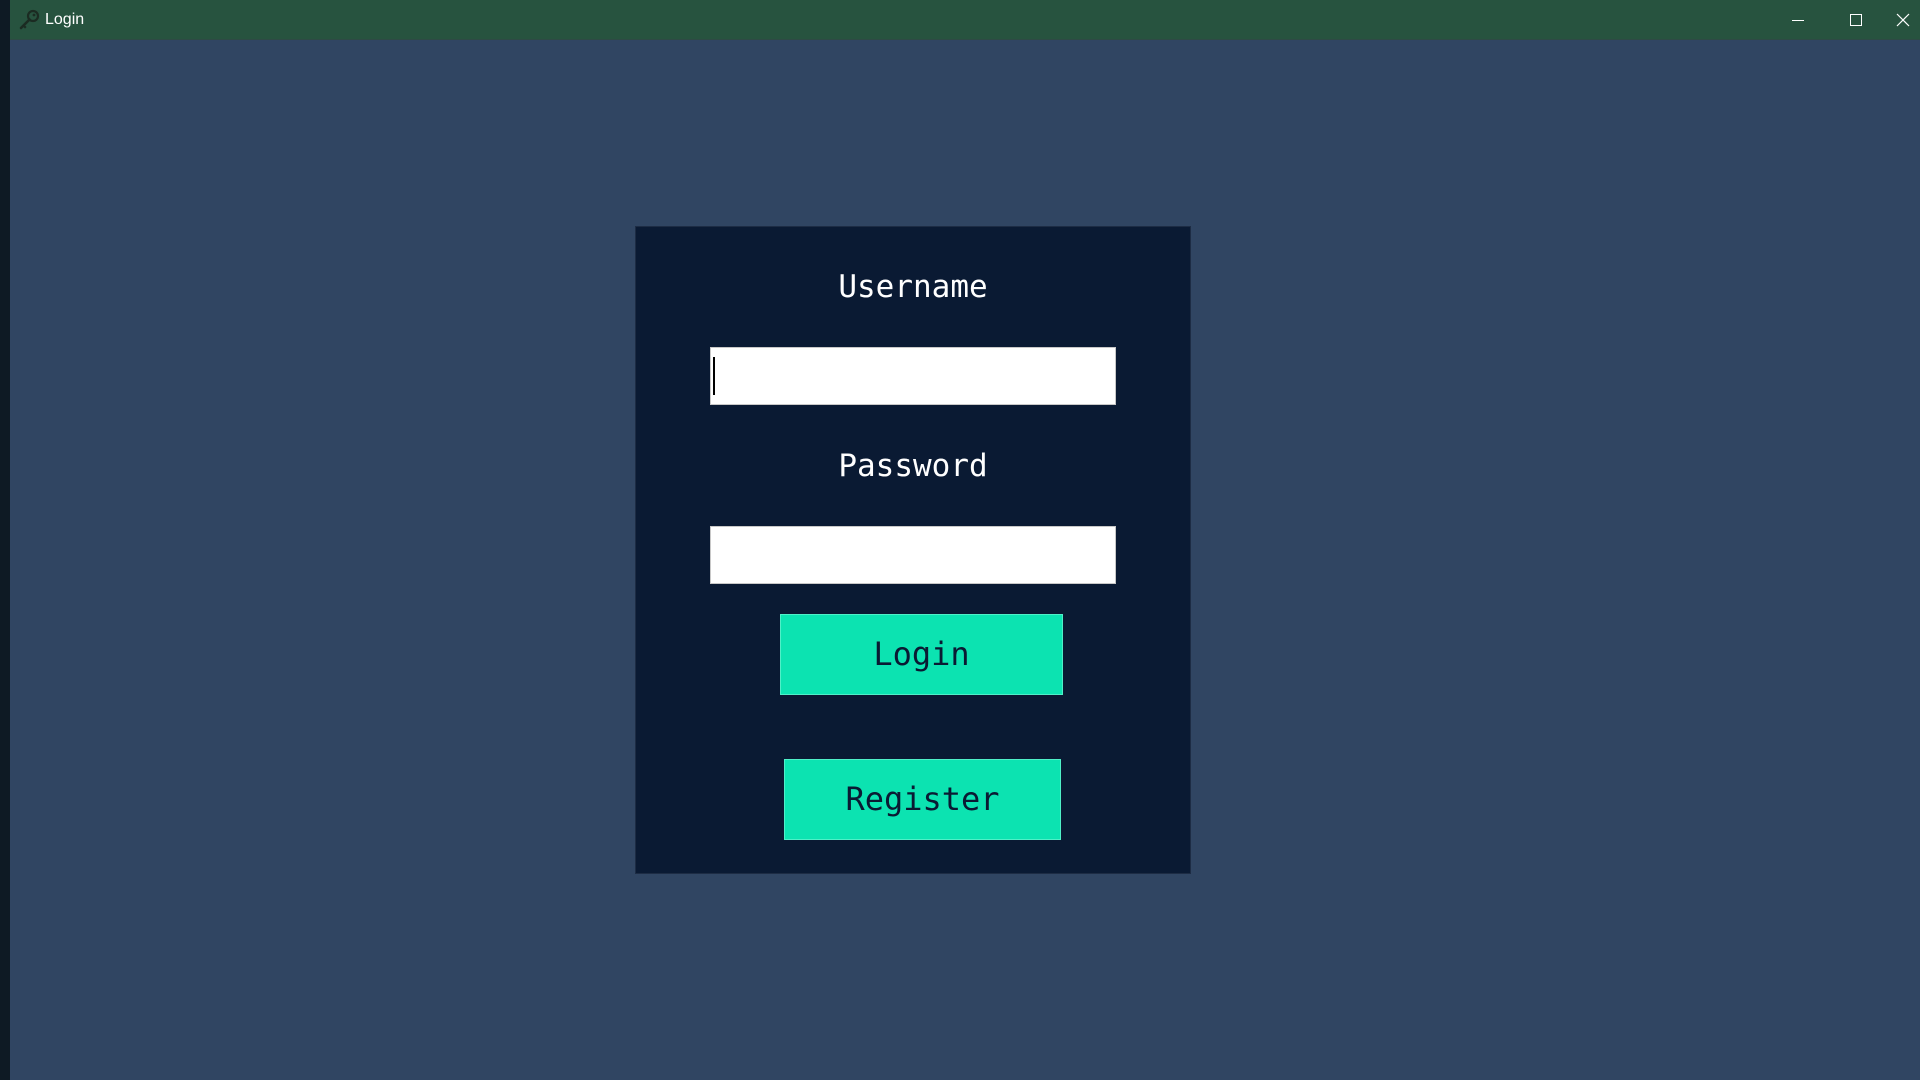 Image resolution: width=1920 pixels, height=1080 pixels. What do you see at coordinates (29, 20) in the screenshot?
I see `key-icon` at bounding box center [29, 20].